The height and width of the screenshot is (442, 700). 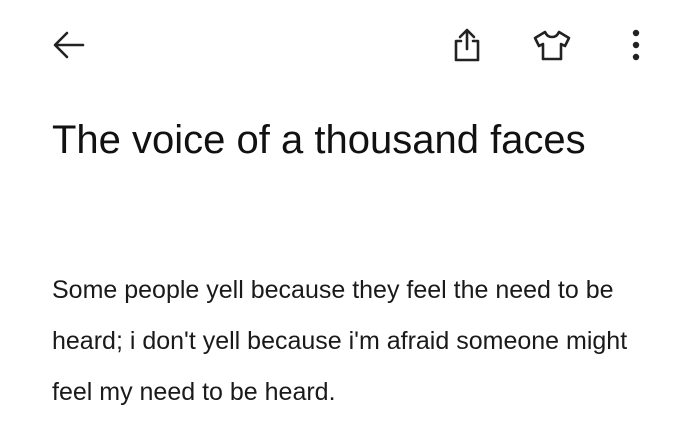 I want to click on share-icon, so click(x=467, y=45).